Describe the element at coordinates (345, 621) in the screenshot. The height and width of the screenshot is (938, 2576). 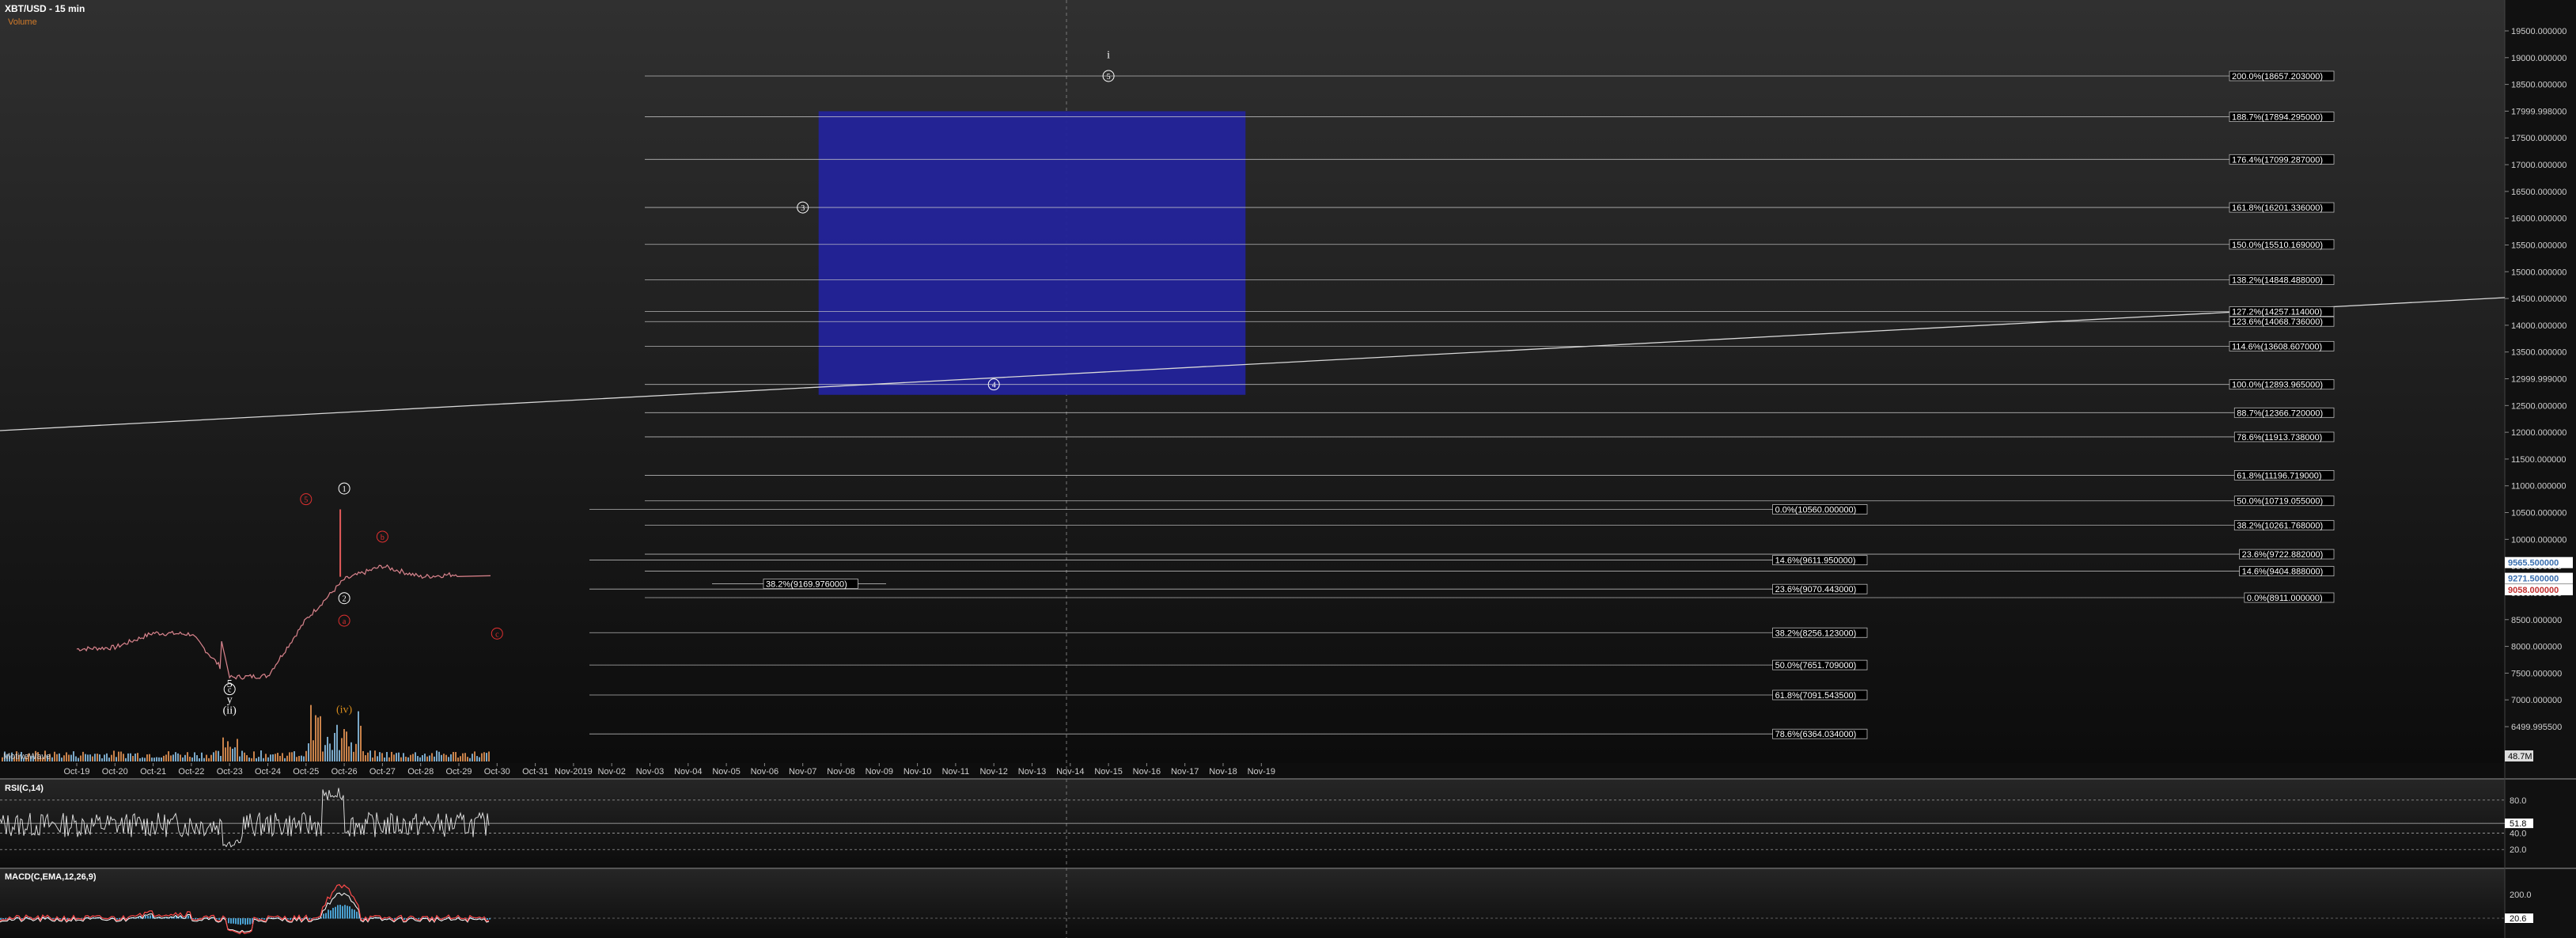
I see `wave-label: a` at that location.